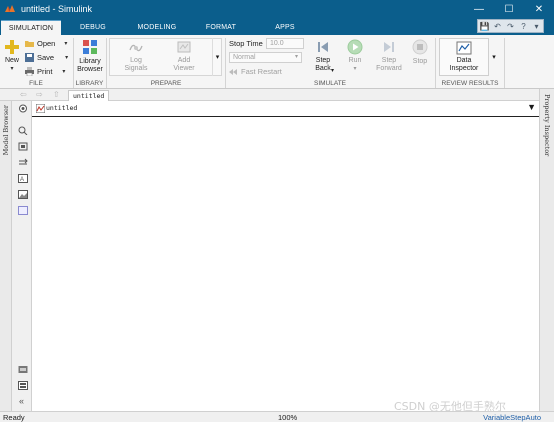 This screenshot has width=554, height=422. Describe the element at coordinates (166, 83) in the screenshot. I see `prepare-group-label: PREPARE` at that location.